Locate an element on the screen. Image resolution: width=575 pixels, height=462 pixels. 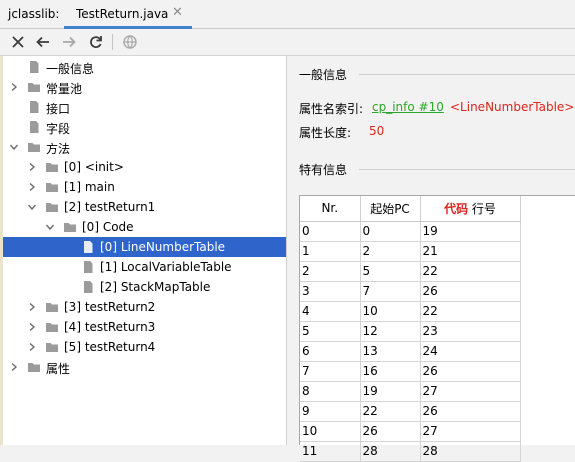
tree-node: [0] Code is located at coordinates (144, 227).